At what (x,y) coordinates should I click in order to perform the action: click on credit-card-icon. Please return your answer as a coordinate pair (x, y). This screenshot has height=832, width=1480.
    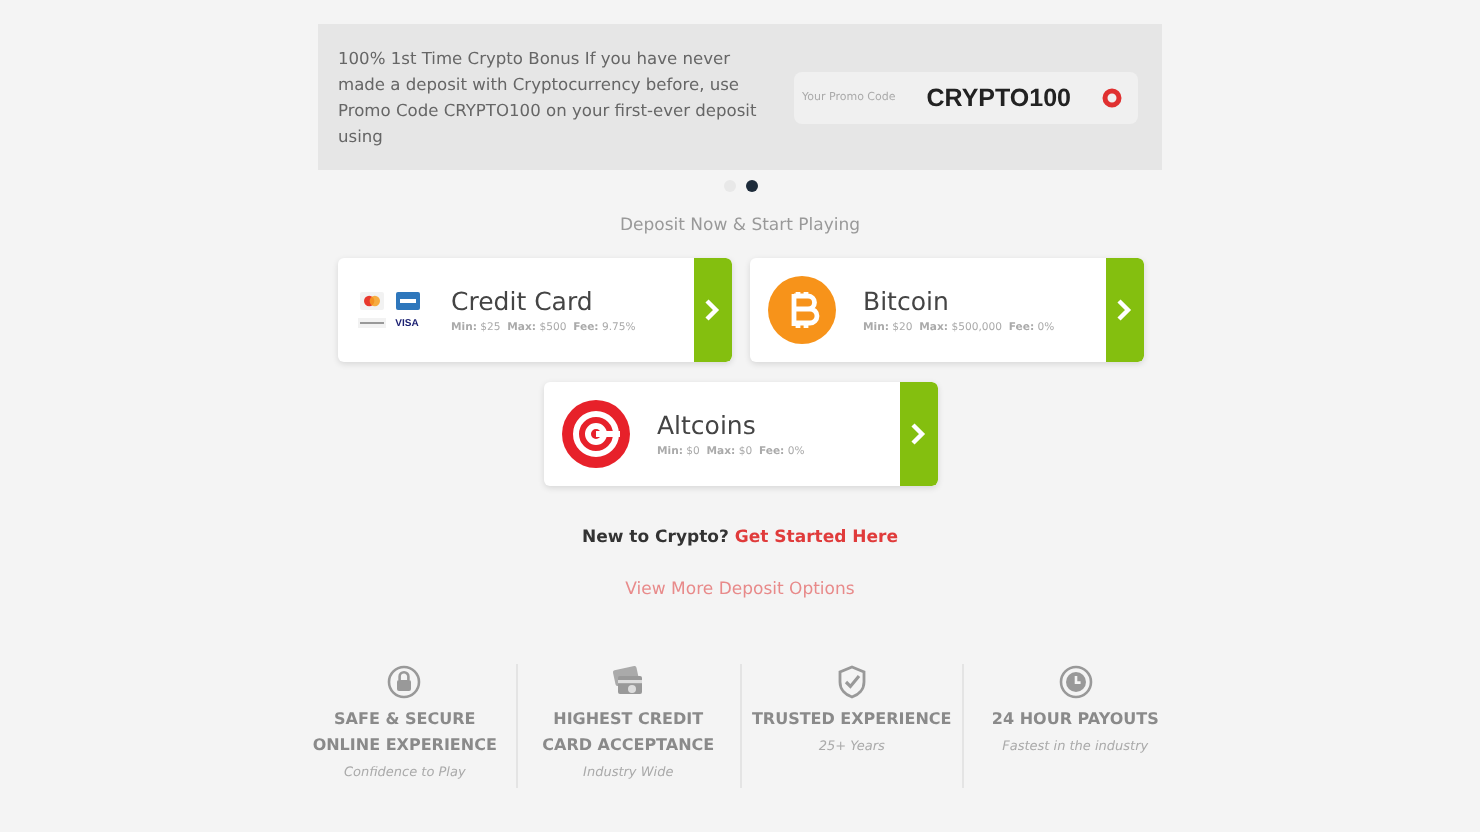
    Looking at the image, I should click on (628, 682).